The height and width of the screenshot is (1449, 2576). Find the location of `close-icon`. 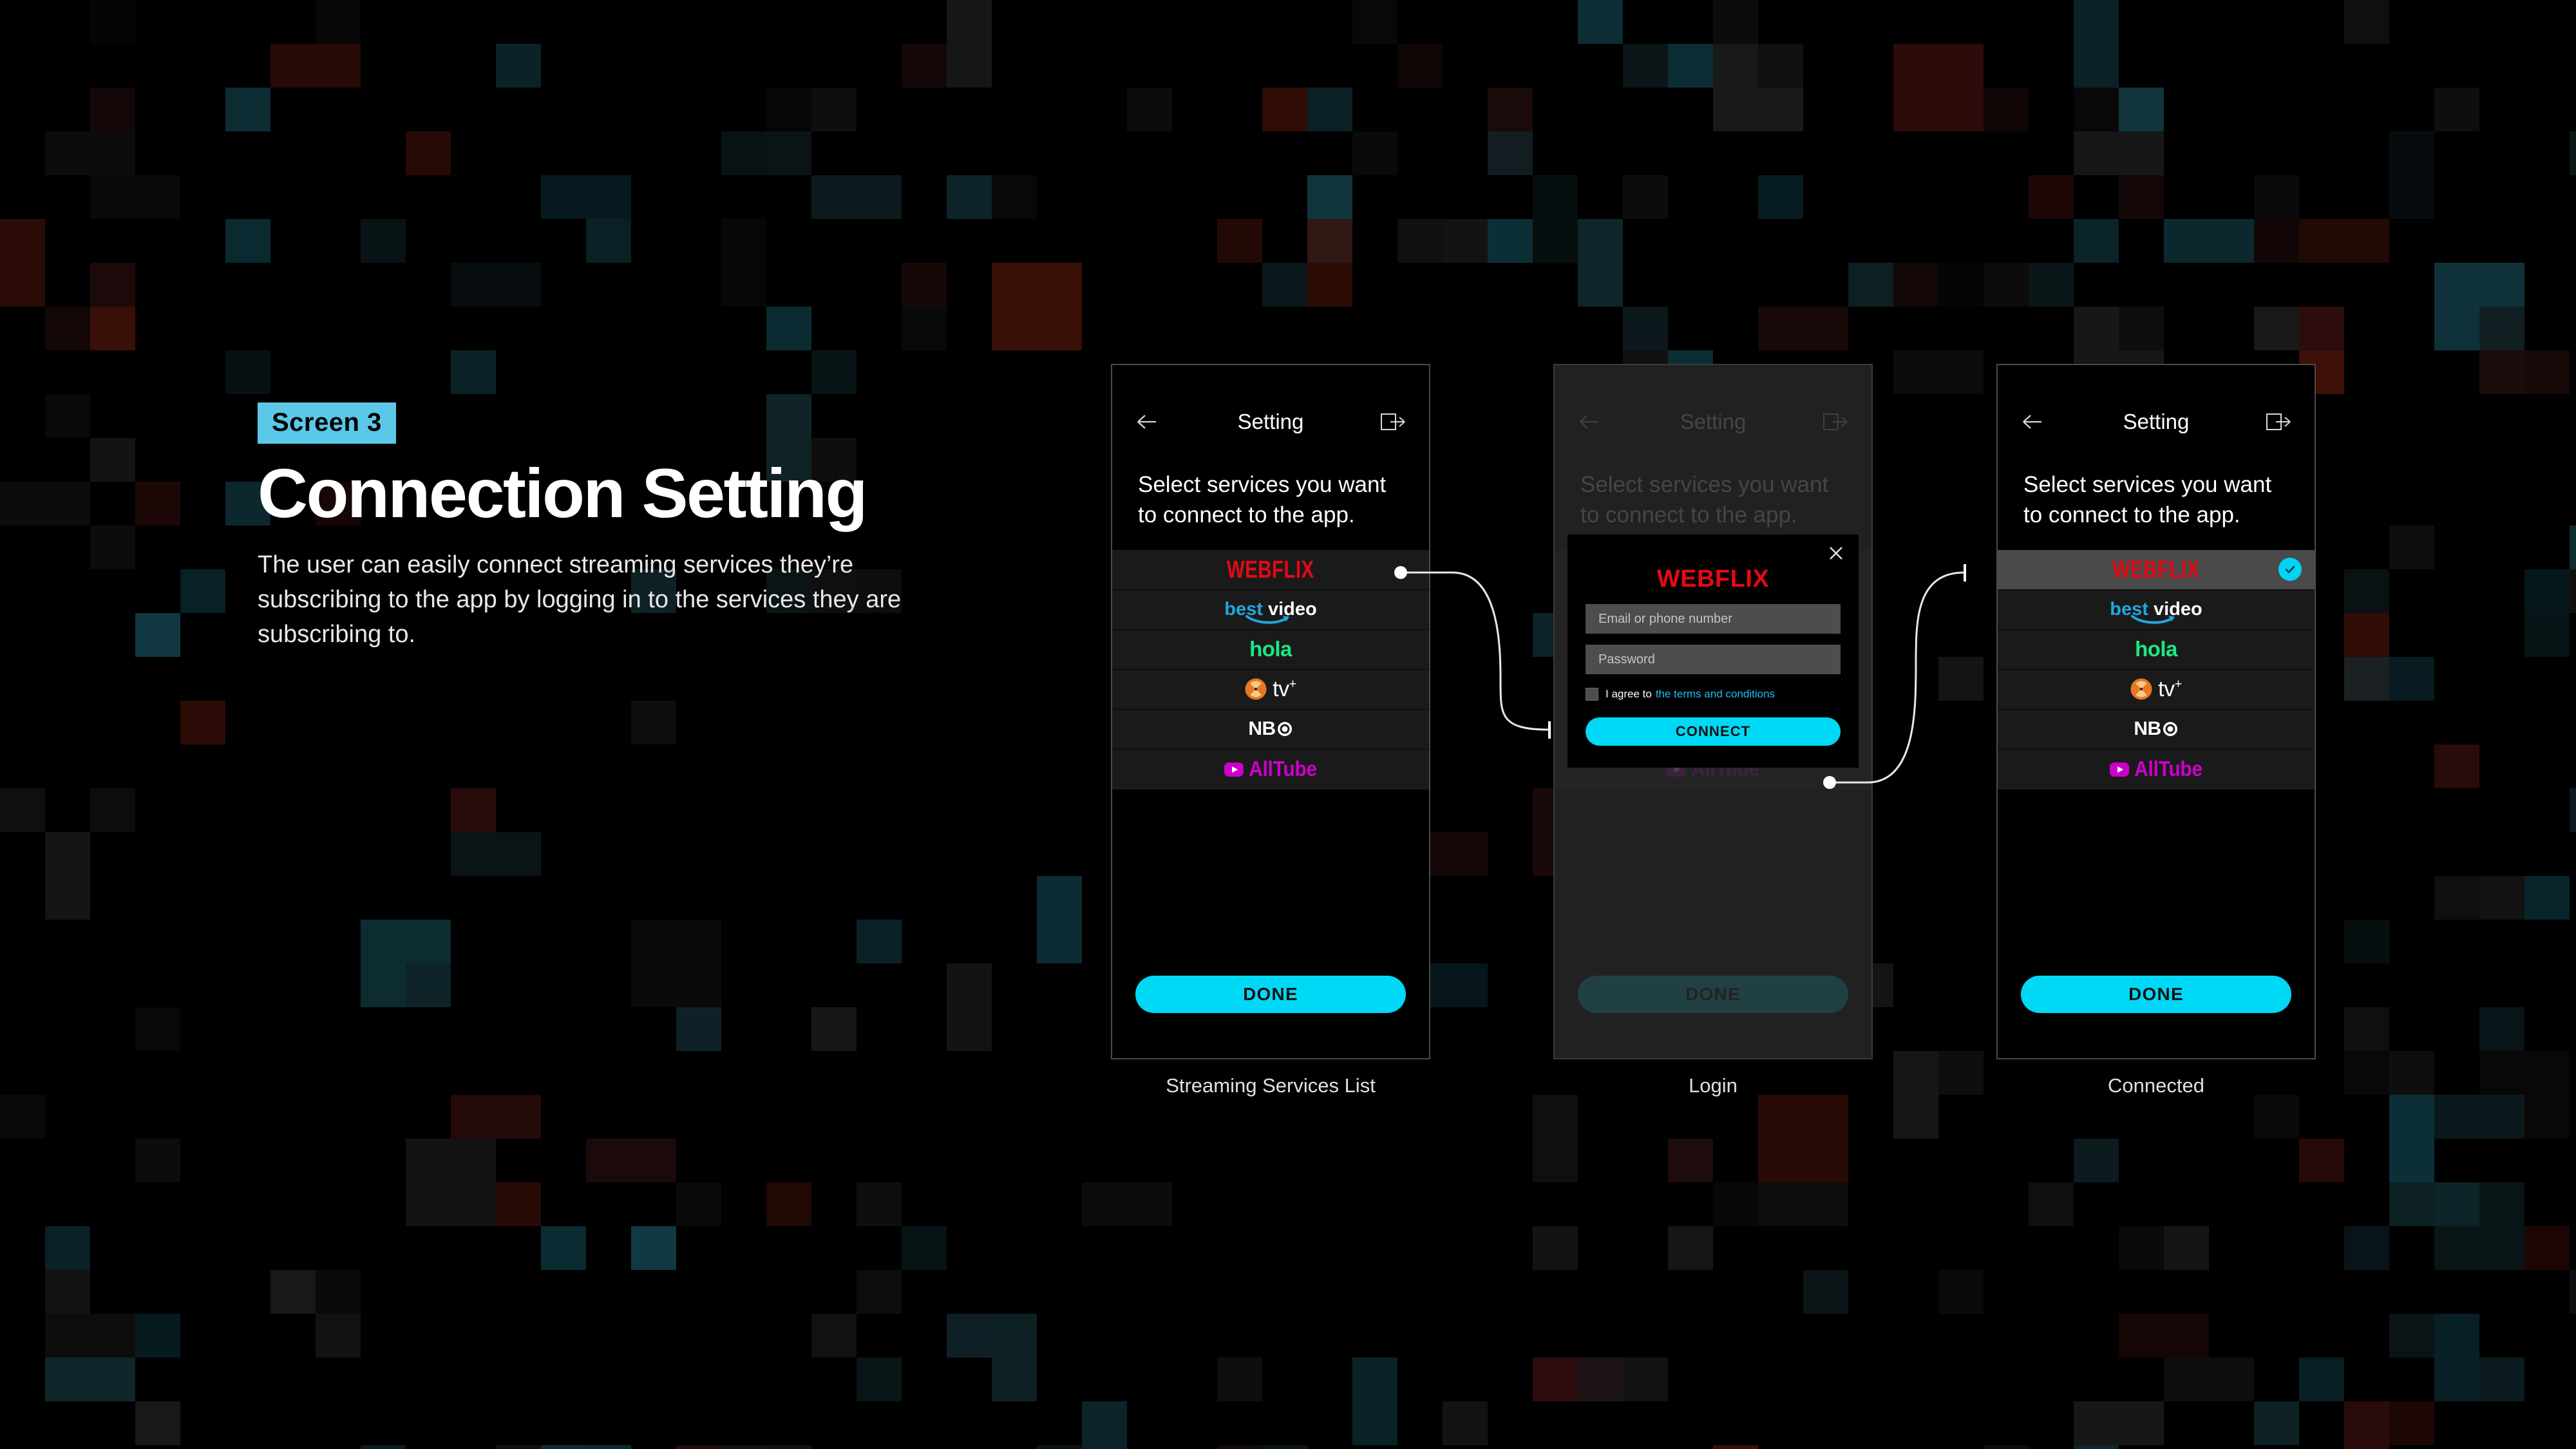

close-icon is located at coordinates (1836, 554).